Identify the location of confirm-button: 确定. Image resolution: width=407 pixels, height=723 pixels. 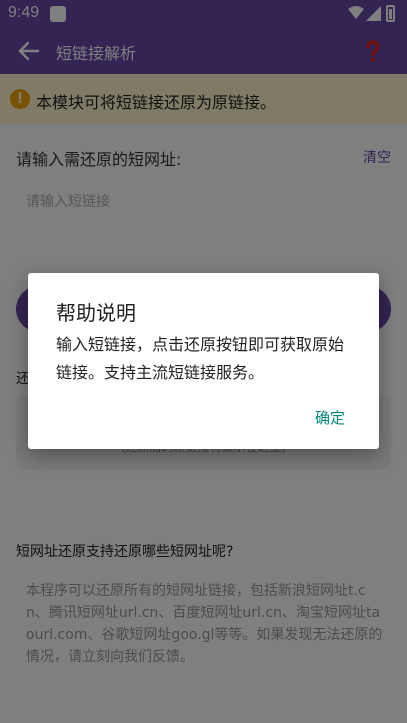
(330, 417).